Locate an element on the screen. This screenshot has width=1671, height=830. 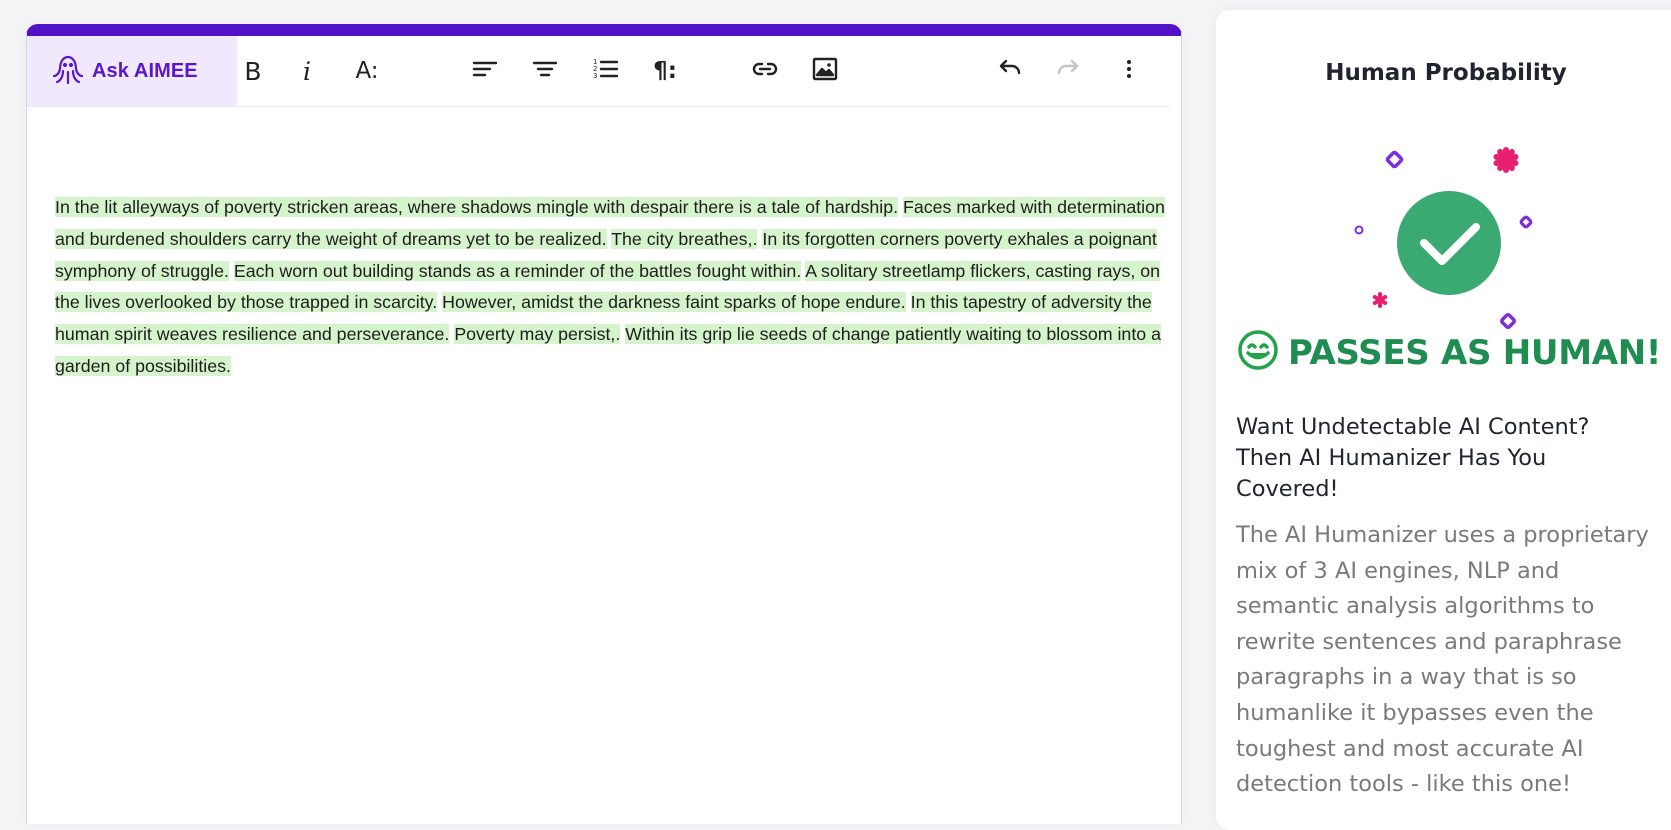
numbered-list-button: 1 2 3 is located at coordinates (605, 71).